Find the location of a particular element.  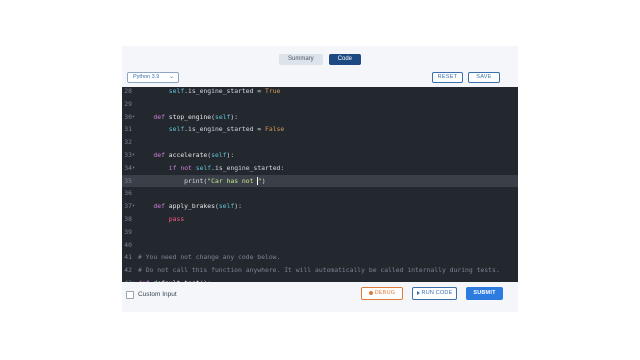

line-number: 36 is located at coordinates (128, 193).